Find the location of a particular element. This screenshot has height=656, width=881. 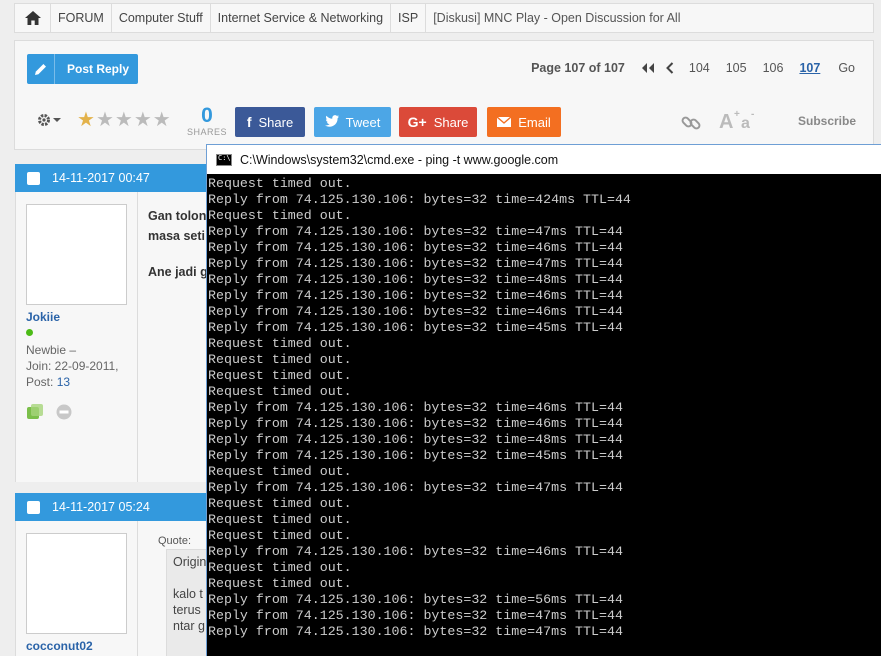

page-link-104: 104 is located at coordinates (699, 68).